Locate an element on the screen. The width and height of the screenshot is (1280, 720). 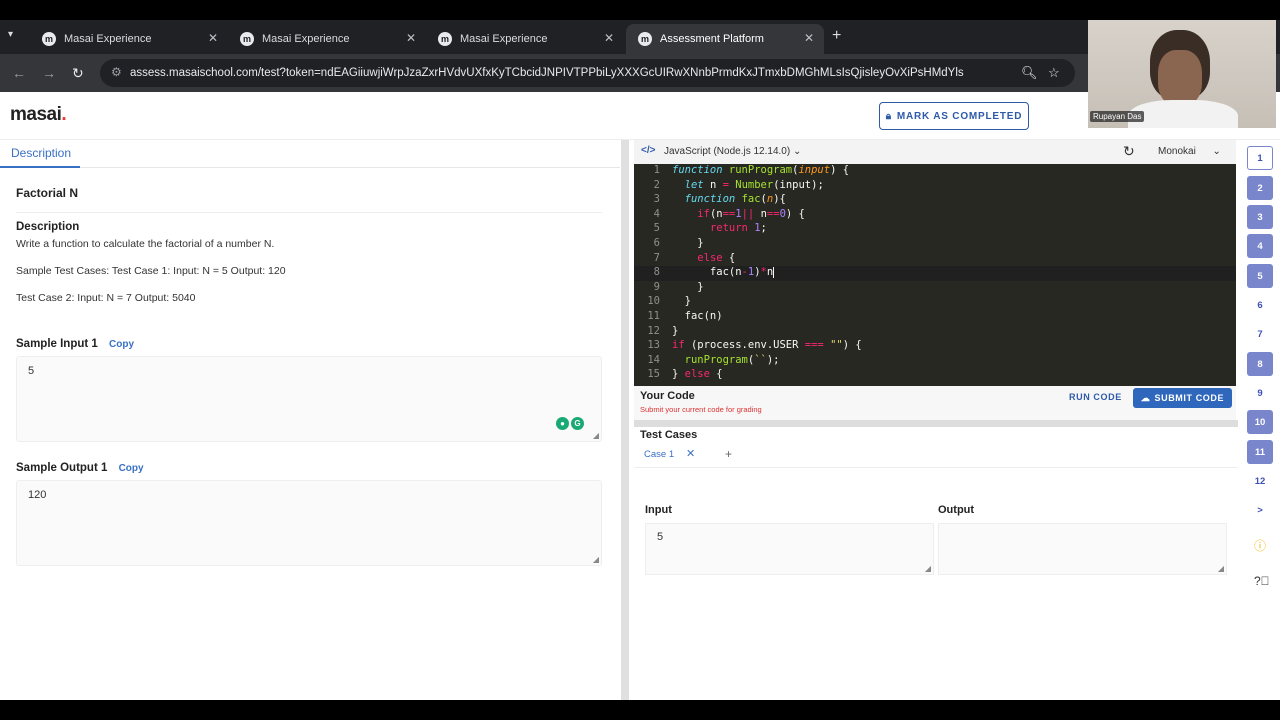
info-icon: ⓘ is located at coordinates (1260, 545).